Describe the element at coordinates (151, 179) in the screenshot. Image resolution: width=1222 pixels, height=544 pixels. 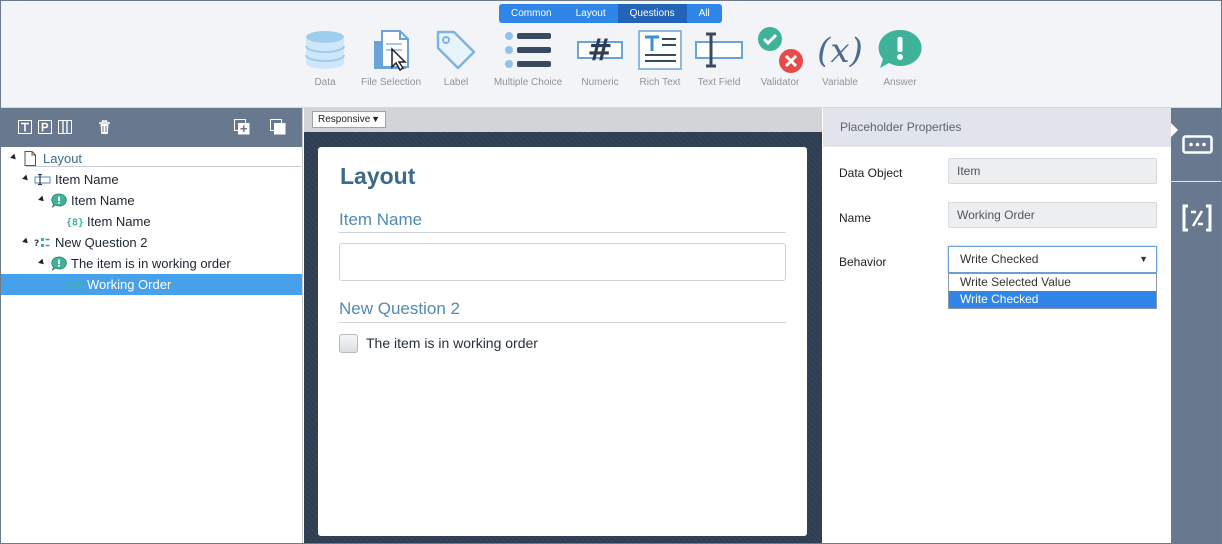
I see `tree-node-item-name-field: Item Name` at that location.